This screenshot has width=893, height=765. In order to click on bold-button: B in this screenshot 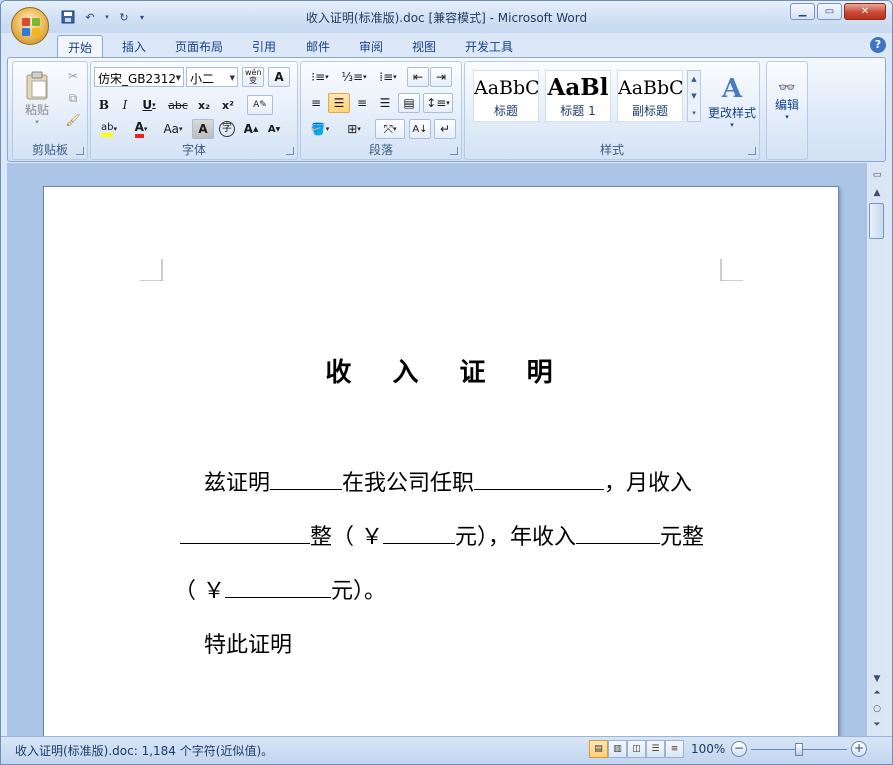, I will do `click(104, 105)`.